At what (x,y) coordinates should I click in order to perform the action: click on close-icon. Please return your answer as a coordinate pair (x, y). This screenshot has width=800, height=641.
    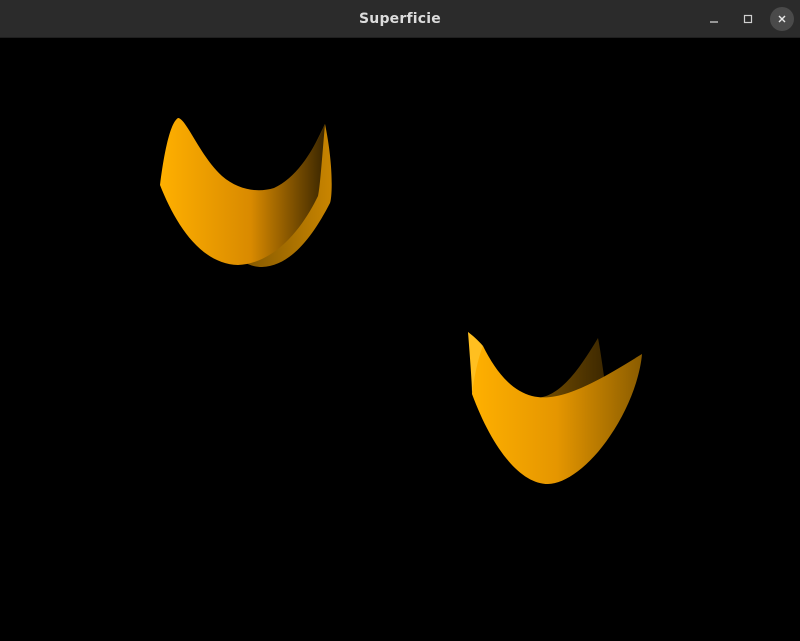
    Looking at the image, I should click on (782, 19).